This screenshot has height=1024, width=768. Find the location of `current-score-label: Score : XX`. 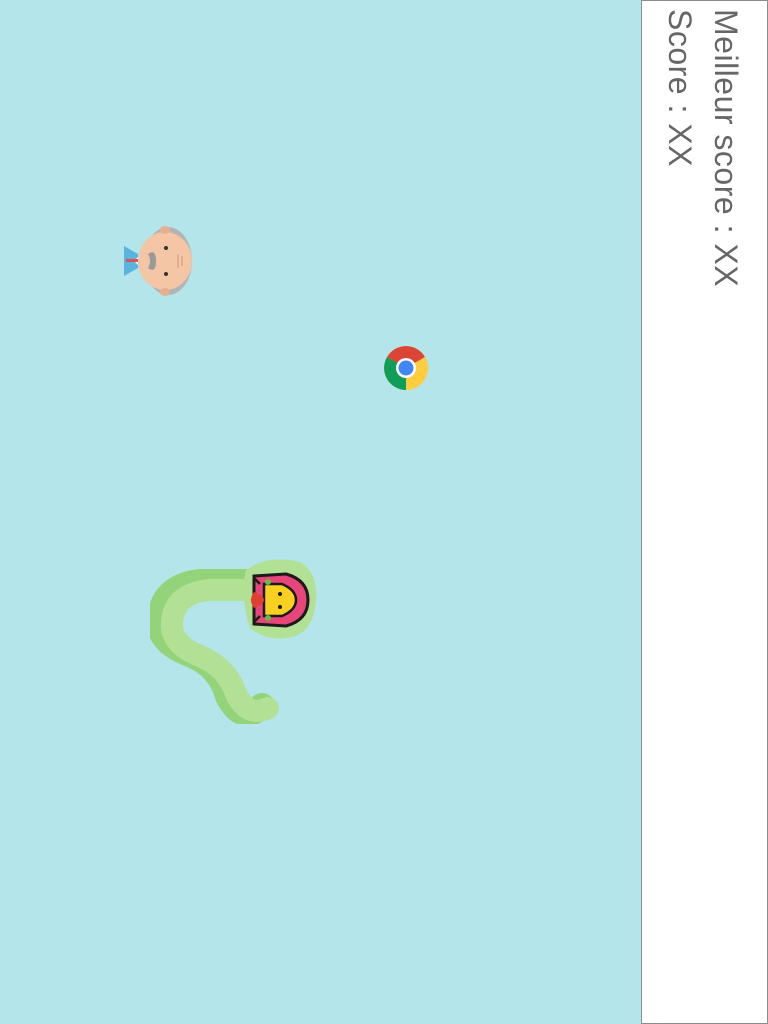

current-score-label: Score : XX is located at coordinates (680, 88).